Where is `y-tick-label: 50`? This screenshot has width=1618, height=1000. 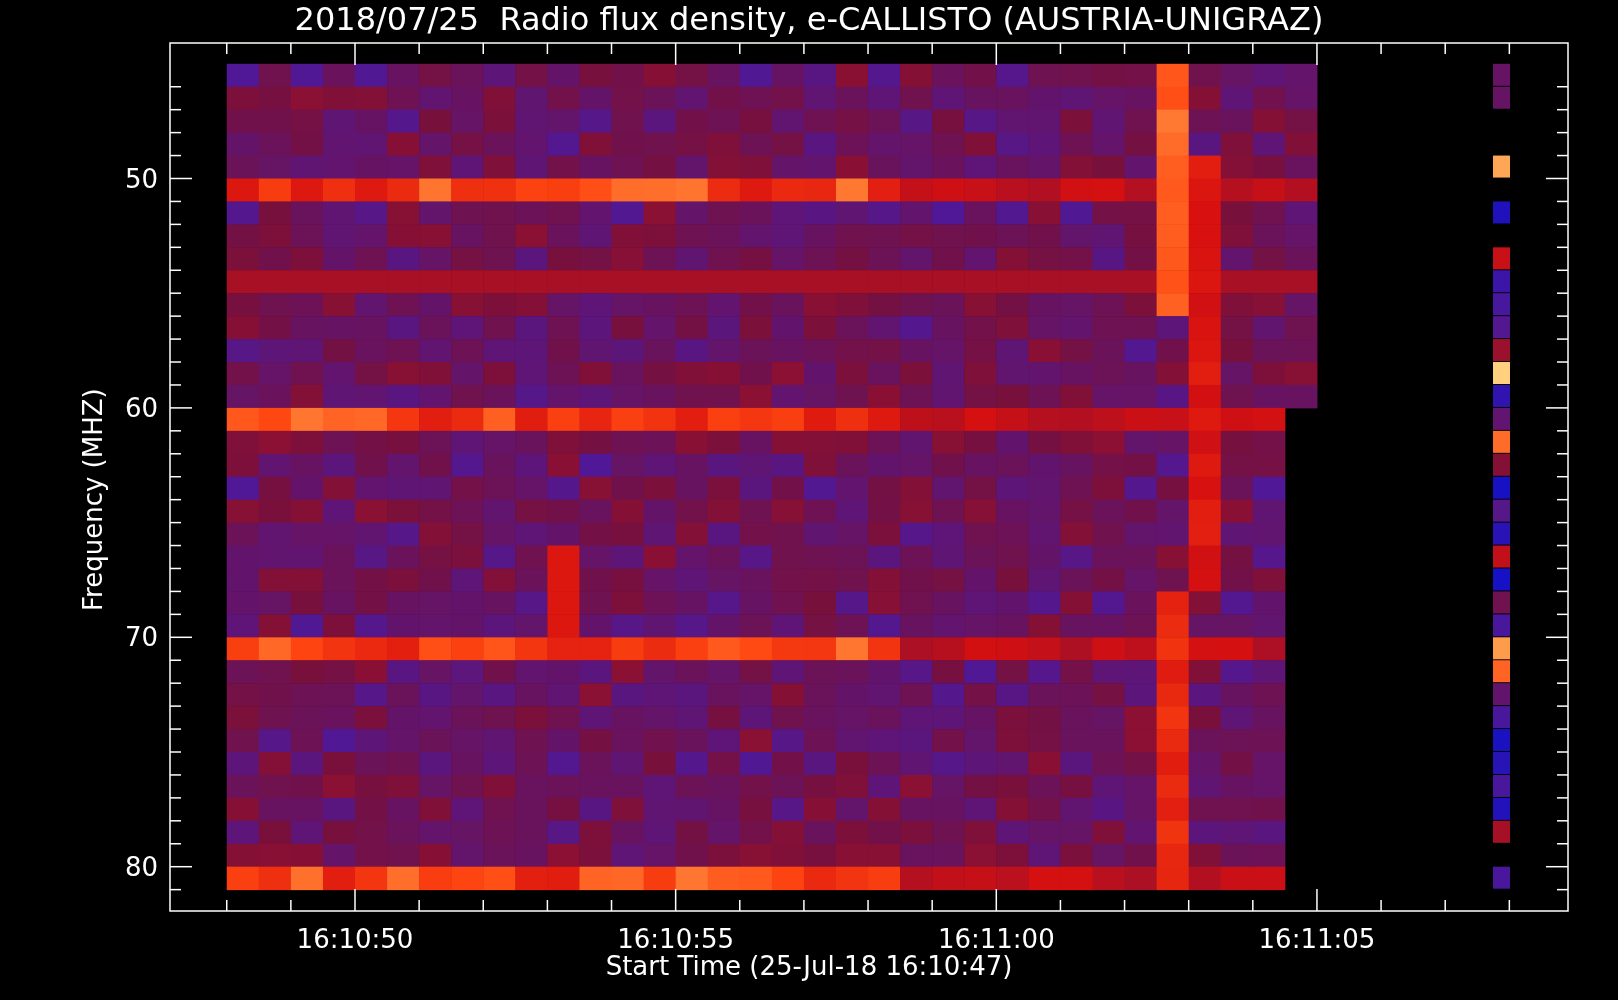 y-tick-label: 50 is located at coordinates (141, 178).